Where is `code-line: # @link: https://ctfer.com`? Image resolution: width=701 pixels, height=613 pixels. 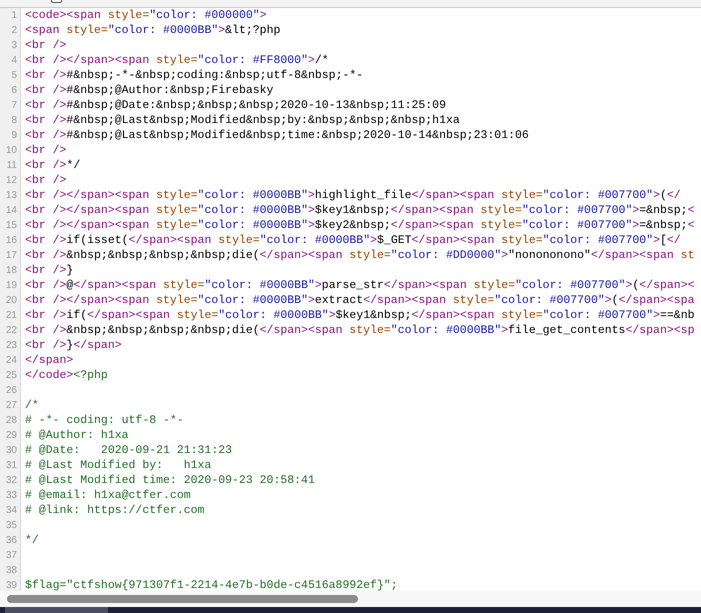
code-line: # @link: https://ctfer.com is located at coordinates (114, 510).